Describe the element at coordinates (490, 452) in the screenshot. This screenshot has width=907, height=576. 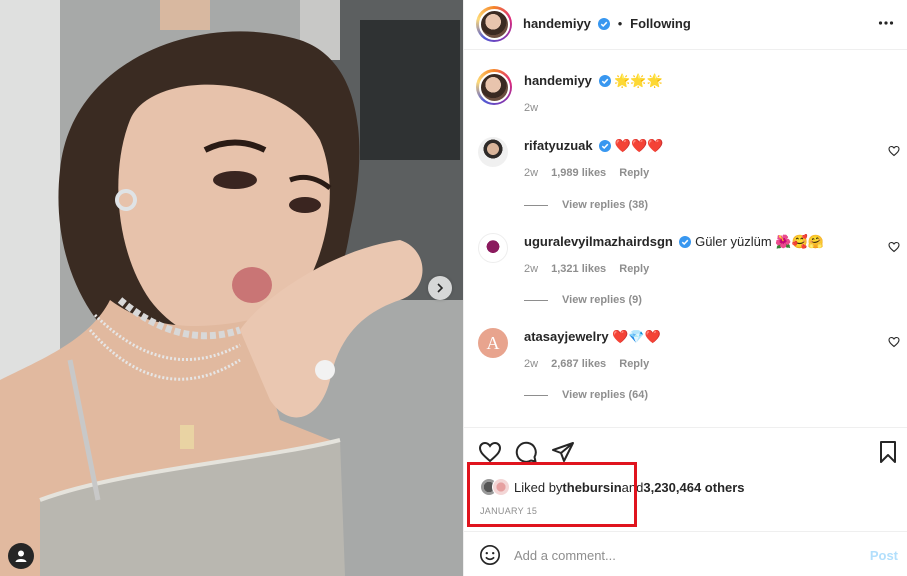
I see `heart-icon` at that location.